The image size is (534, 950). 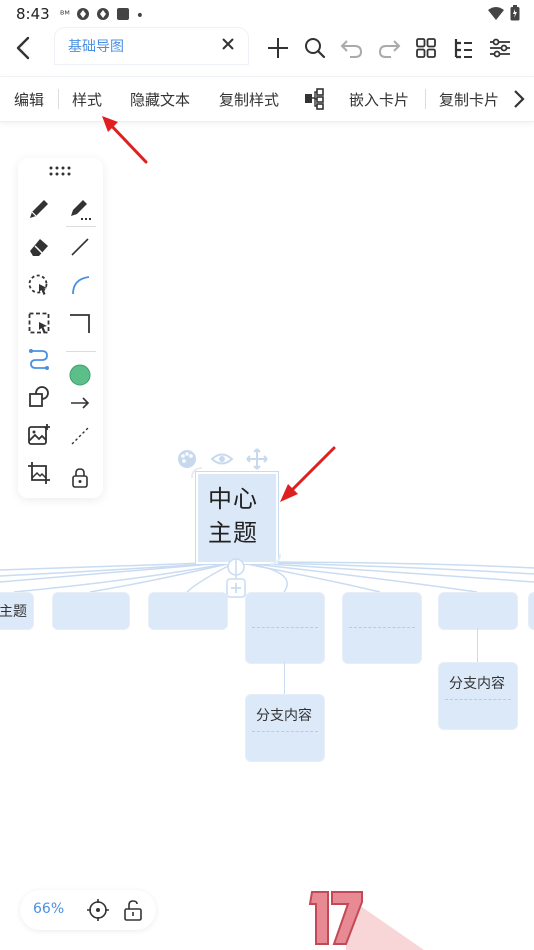 What do you see at coordinates (236, 590) in the screenshot?
I see `add-subtopic-button` at bounding box center [236, 590].